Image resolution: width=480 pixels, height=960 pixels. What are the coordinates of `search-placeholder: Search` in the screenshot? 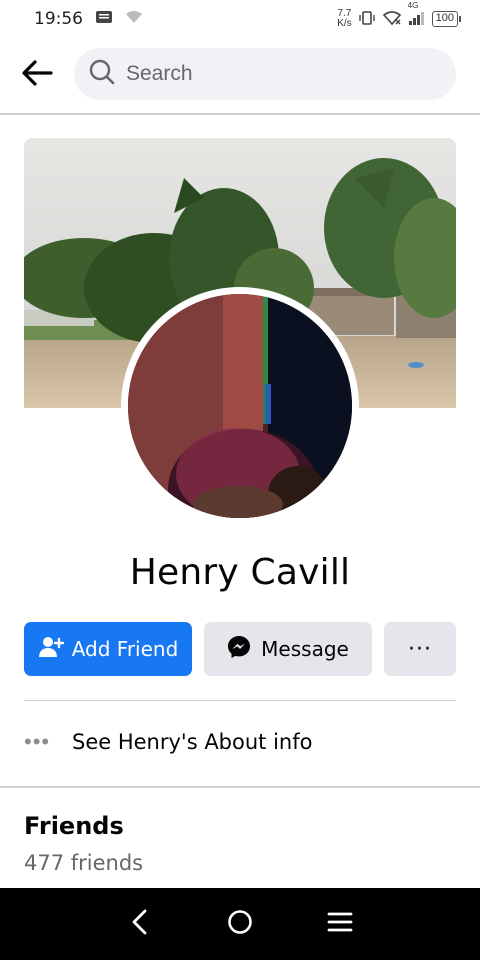 It's located at (159, 73).